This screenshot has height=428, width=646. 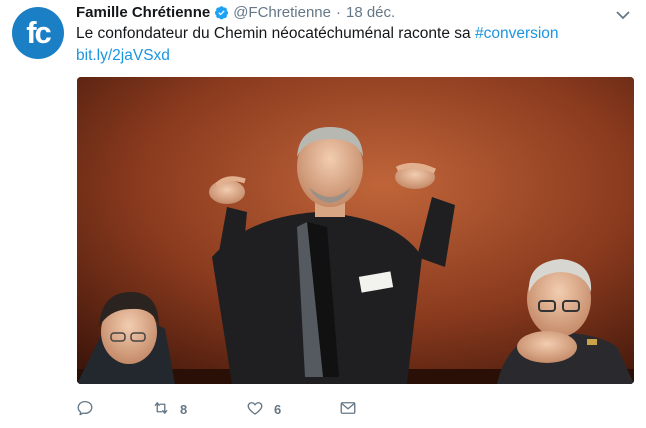 I want to click on retweet-button: 8, so click(x=199, y=409).